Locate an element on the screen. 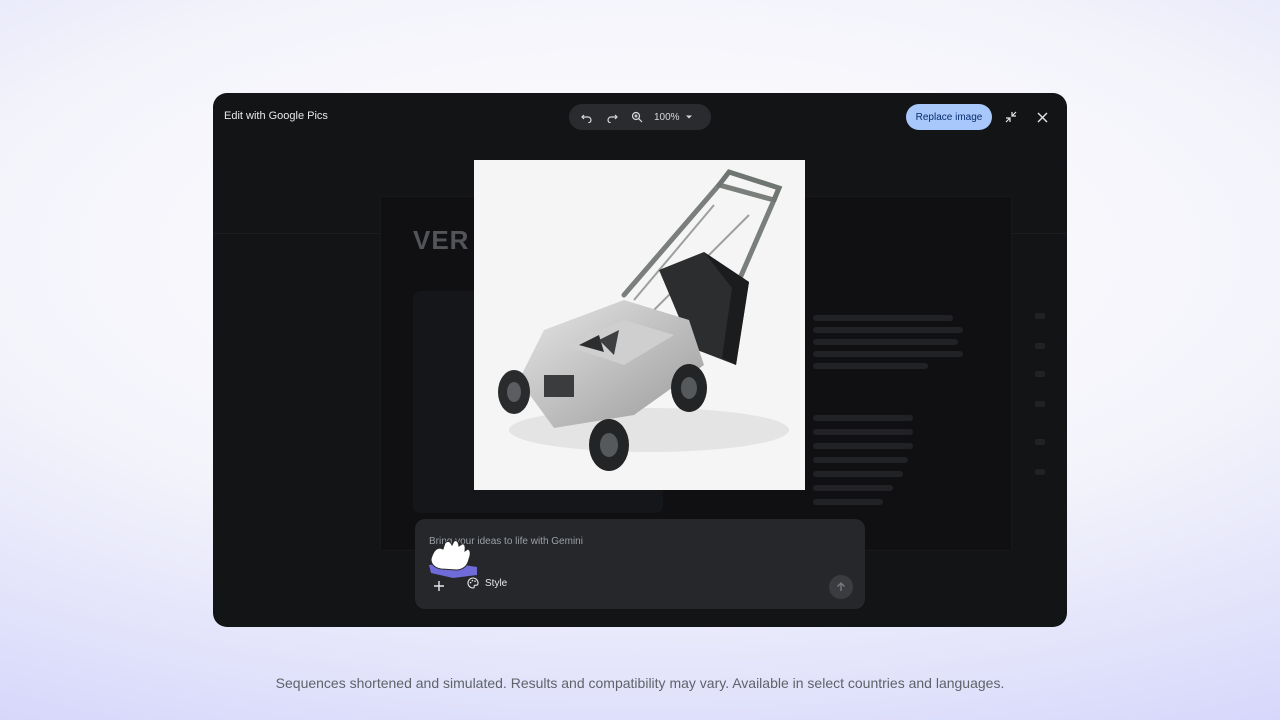 The width and height of the screenshot is (1280, 720). zoom-level-dropdown: 100% is located at coordinates (673, 117).